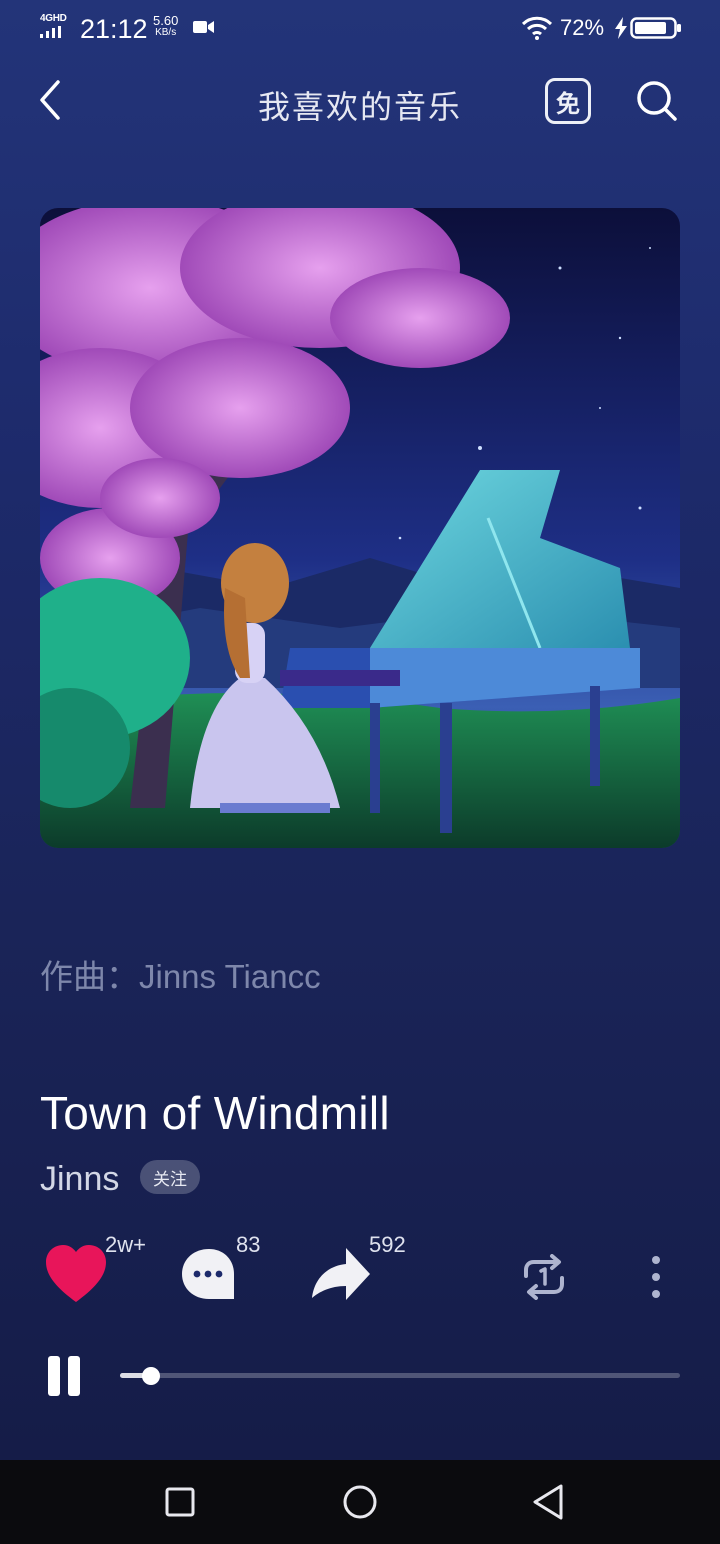 Image resolution: width=720 pixels, height=1544 pixels. I want to click on header: 我喜欢的音乐 免, so click(360, 100).